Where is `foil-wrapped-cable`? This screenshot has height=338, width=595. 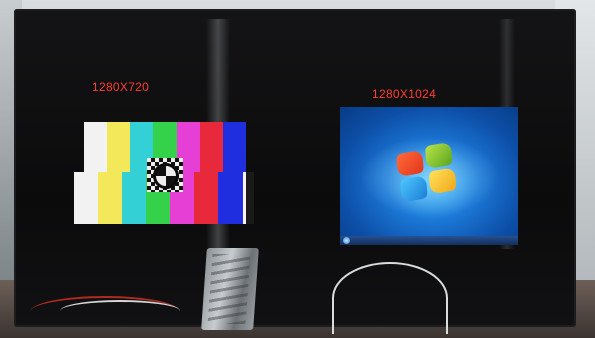
foil-wrapped-cable is located at coordinates (230, 289).